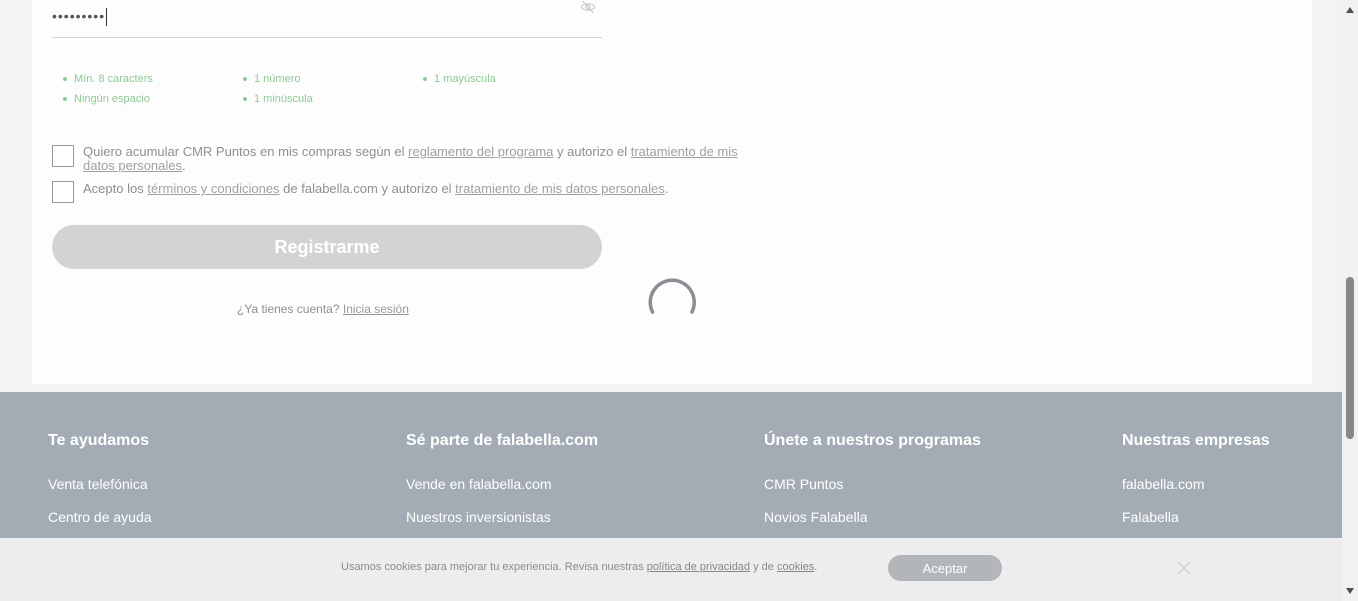 This screenshot has height=601, width=1358. What do you see at coordinates (672, 296) in the screenshot?
I see `spinner-icon` at bounding box center [672, 296].